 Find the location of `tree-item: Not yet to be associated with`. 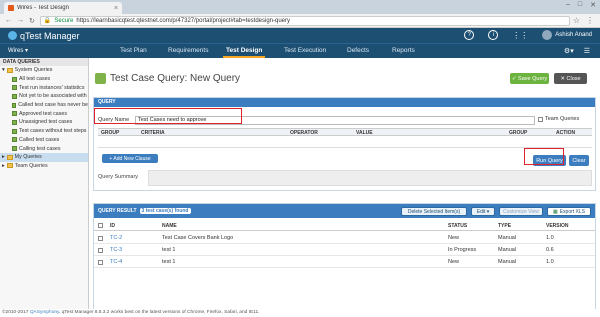

tree-item: Not yet to be associated with is located at coordinates (44, 96).